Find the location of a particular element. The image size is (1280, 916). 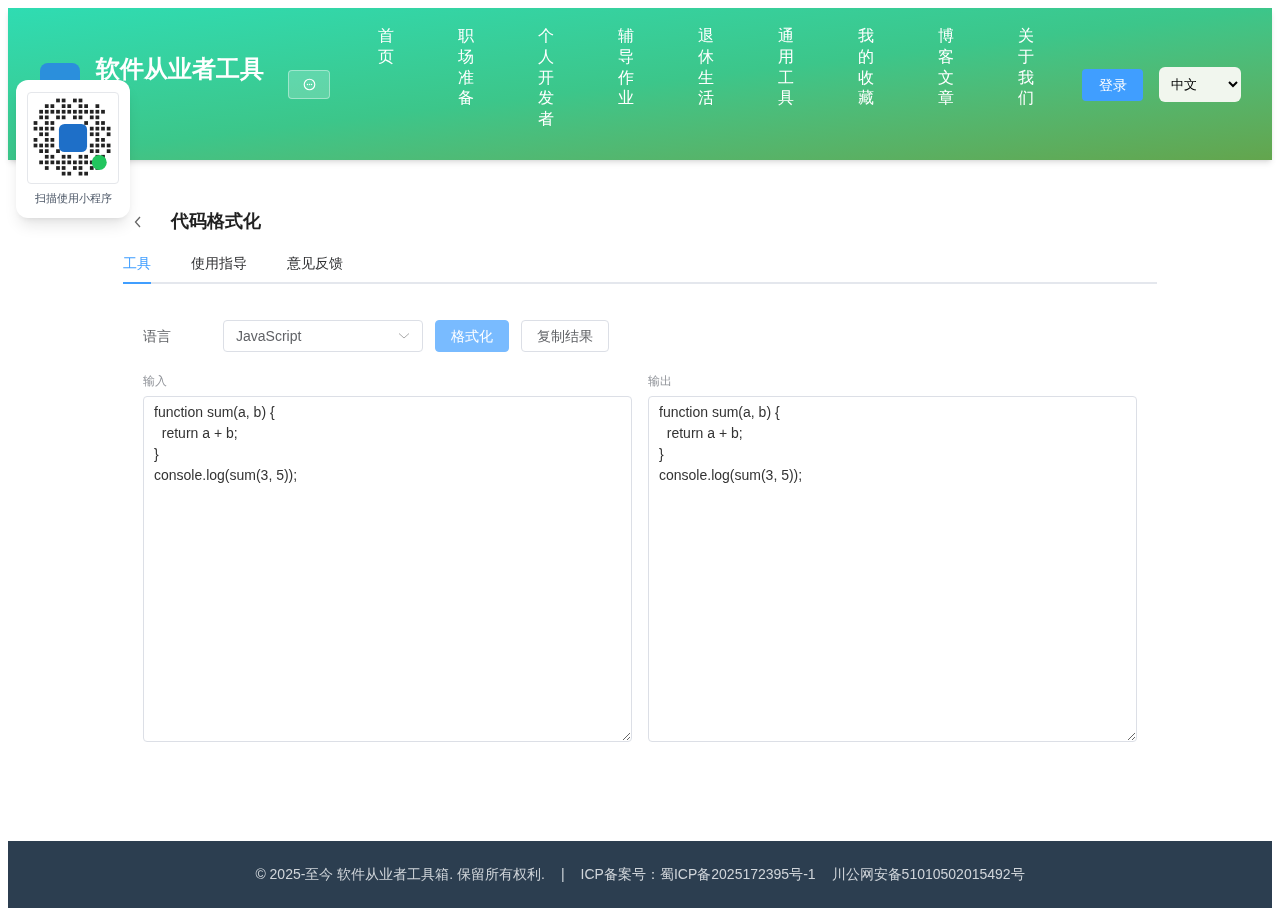

nav-link: 首页 is located at coordinates (386, 78).